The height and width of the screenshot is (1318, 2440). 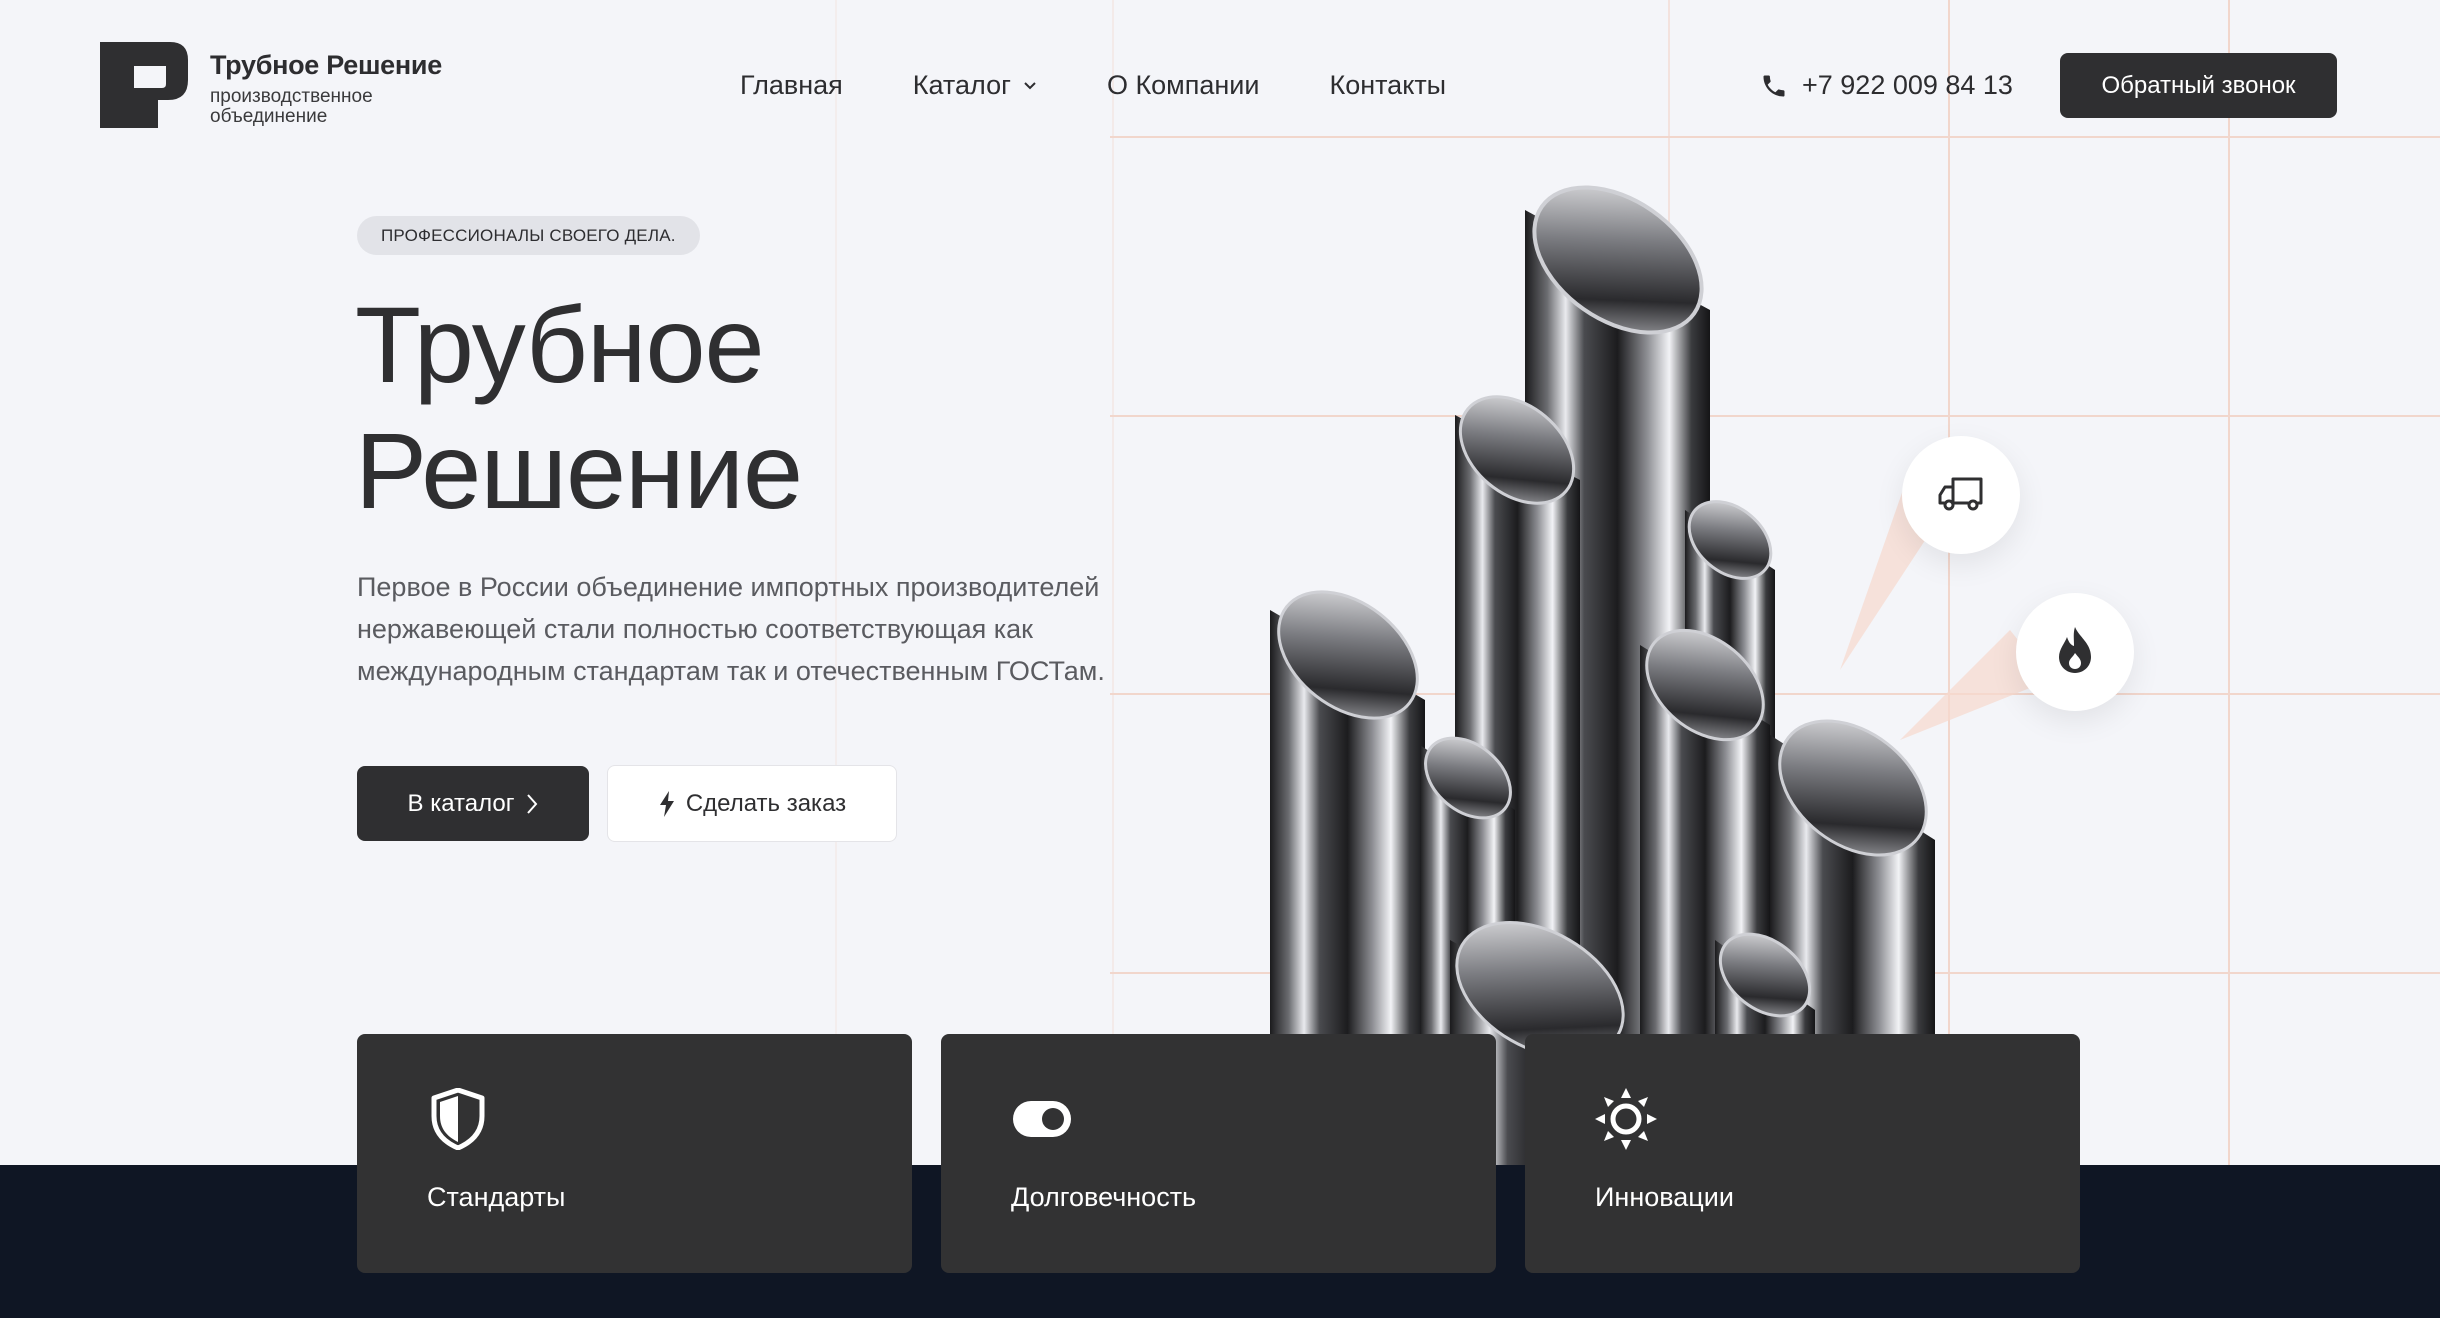 What do you see at coordinates (458, 1119) in the screenshot?
I see `shield-icon` at bounding box center [458, 1119].